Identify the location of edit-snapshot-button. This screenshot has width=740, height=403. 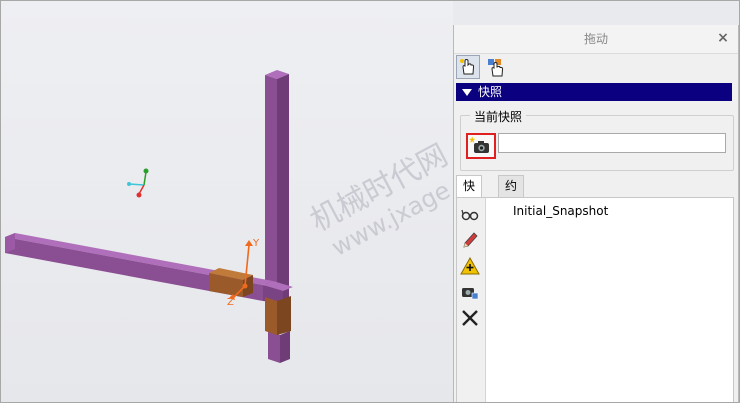
(470, 240).